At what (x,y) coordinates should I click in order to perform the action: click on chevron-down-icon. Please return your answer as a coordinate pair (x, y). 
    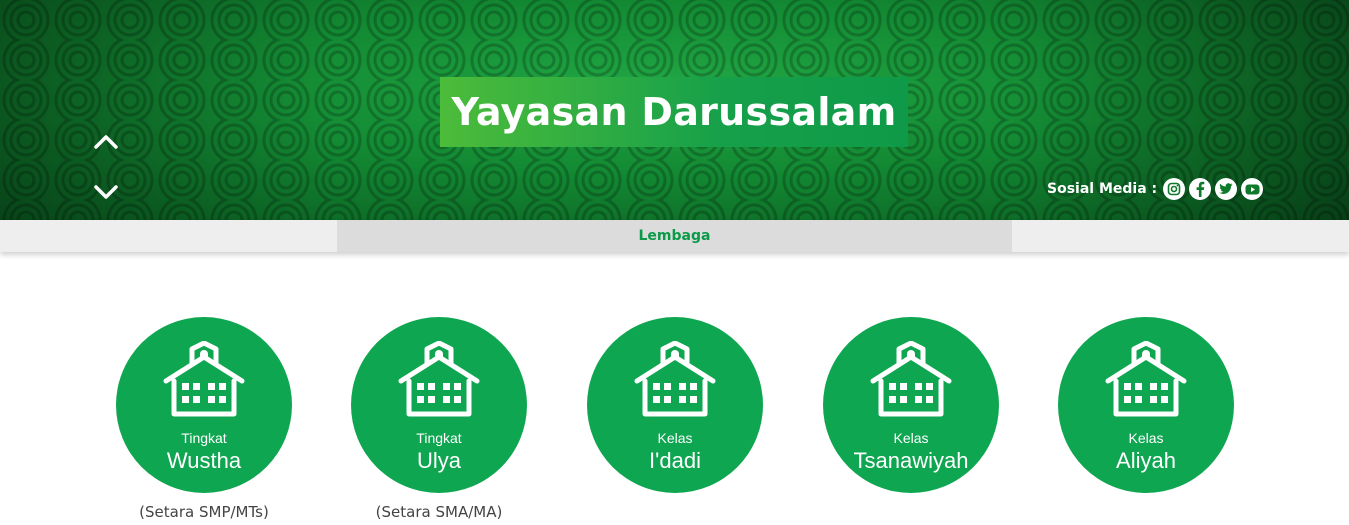
    Looking at the image, I should click on (106, 192).